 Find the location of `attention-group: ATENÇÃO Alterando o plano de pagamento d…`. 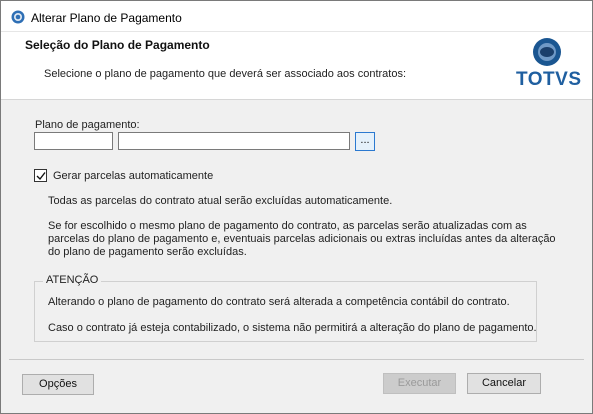

attention-group: ATENÇÃO Alterando o plano de pagamento d… is located at coordinates (285, 308).